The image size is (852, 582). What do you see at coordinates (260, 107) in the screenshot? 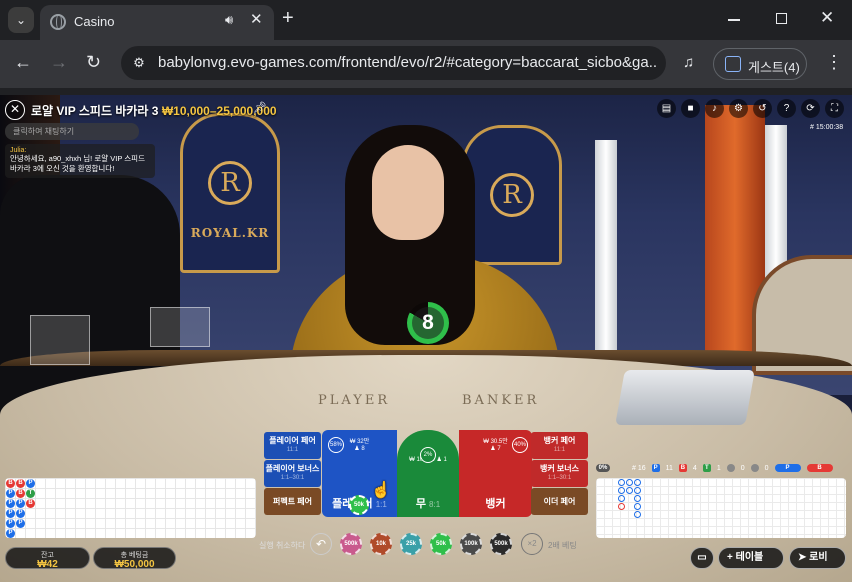
I see `pin-icon: 📌︎` at bounding box center [260, 107].